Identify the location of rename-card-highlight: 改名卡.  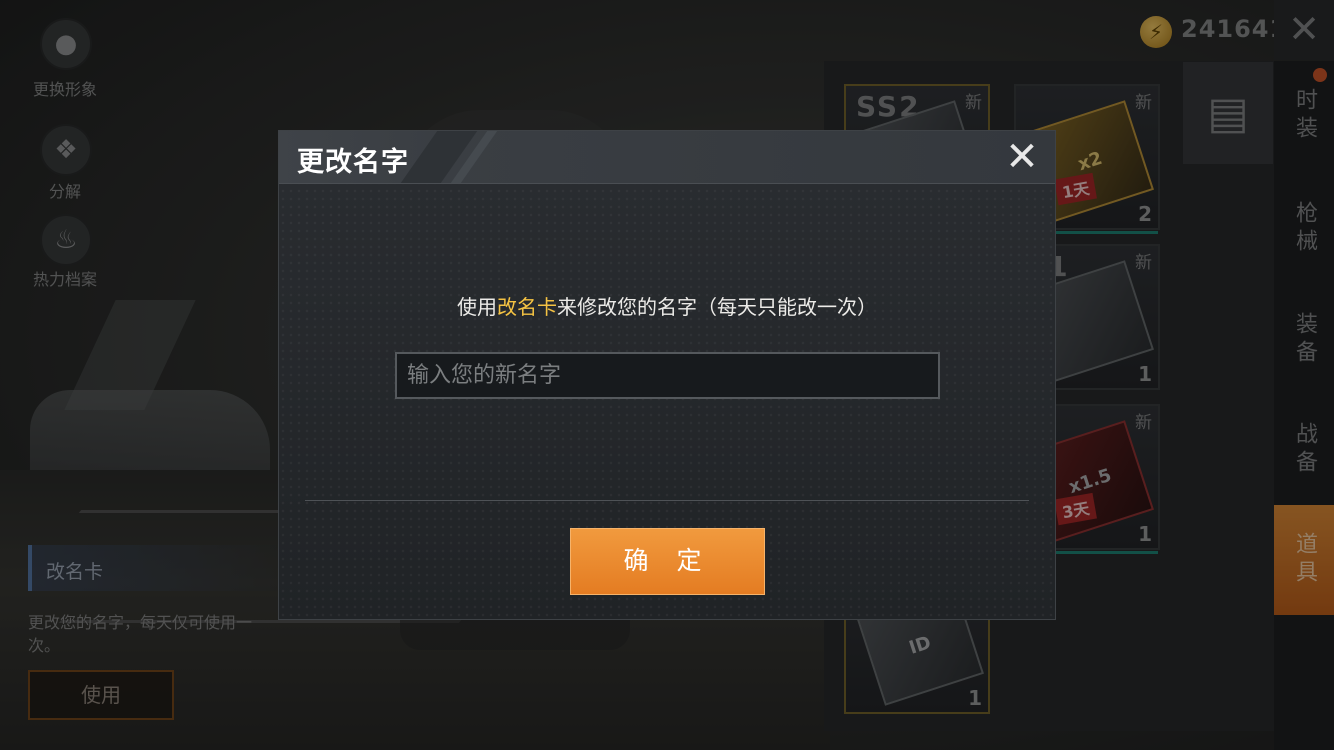
(527, 307).